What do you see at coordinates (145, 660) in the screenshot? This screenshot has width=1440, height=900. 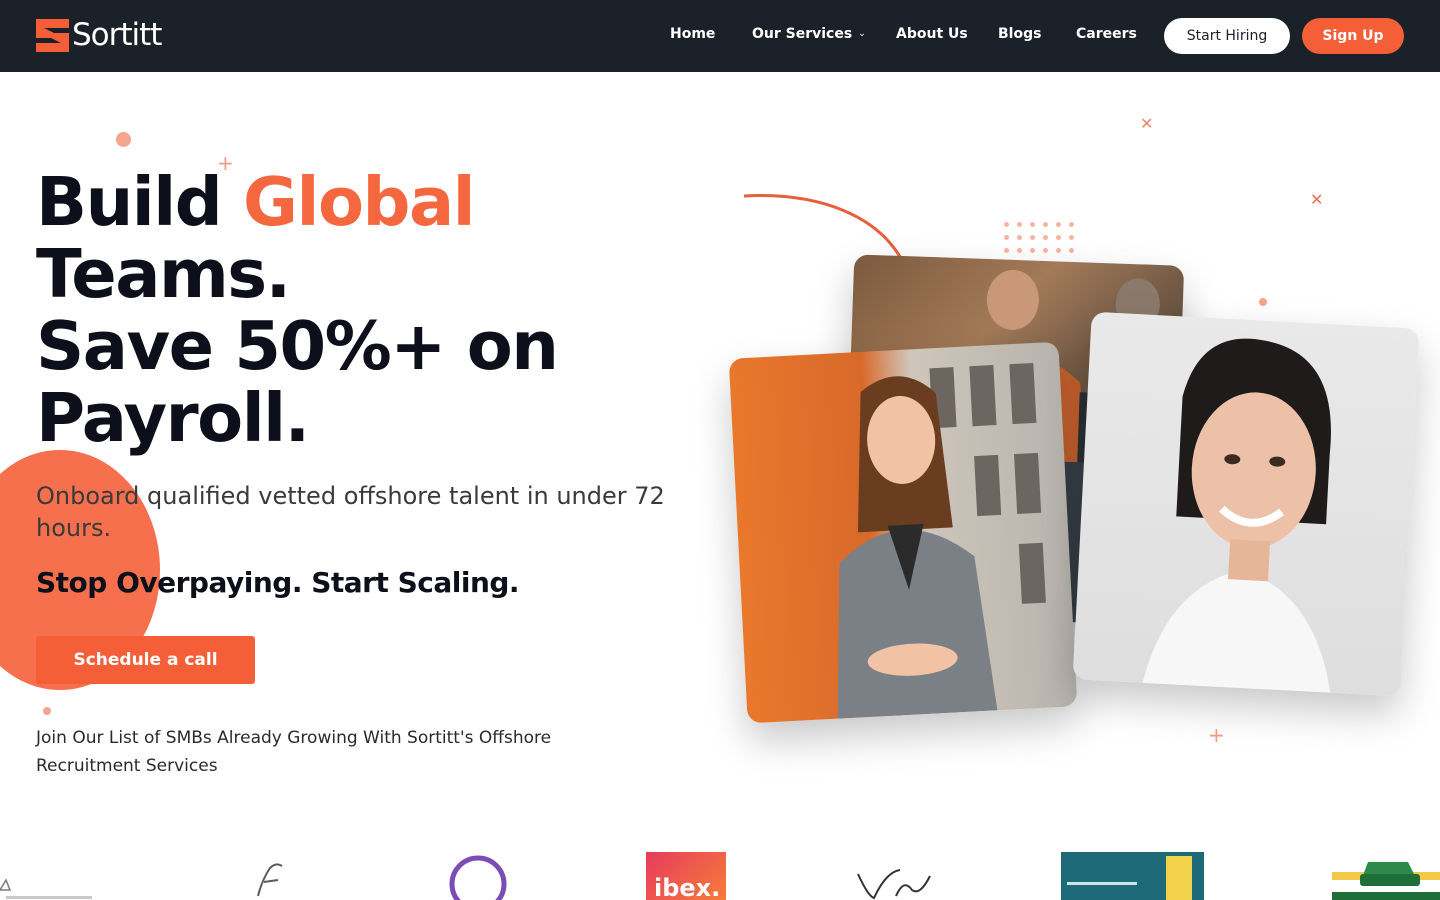 I see `schedule-call-button: Schedule a call` at bounding box center [145, 660].